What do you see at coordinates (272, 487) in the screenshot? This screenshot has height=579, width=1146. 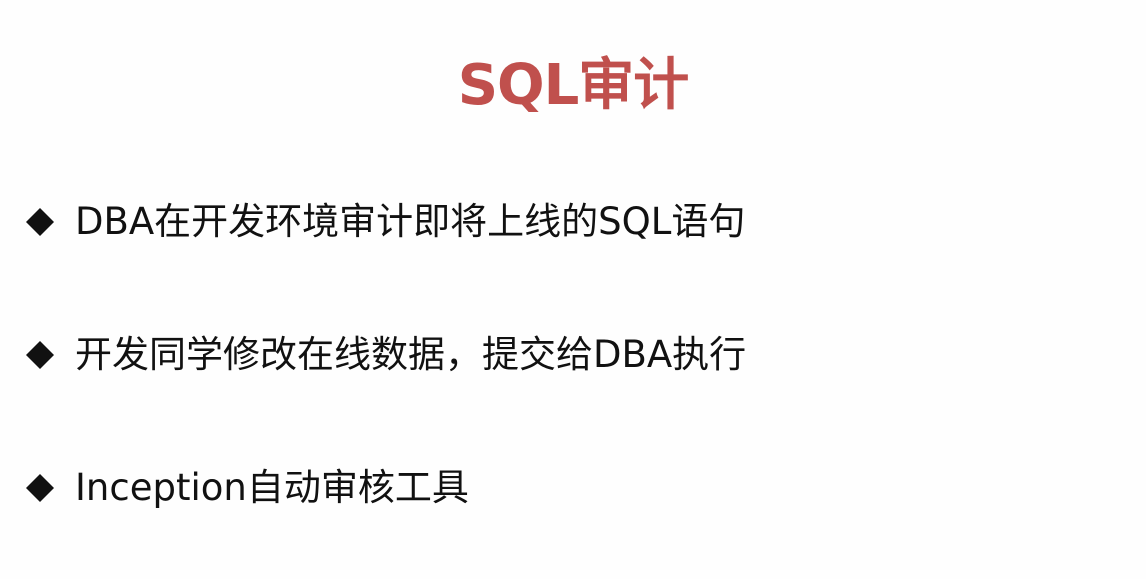 I see `bullet-text: Inception自动审核工具` at bounding box center [272, 487].